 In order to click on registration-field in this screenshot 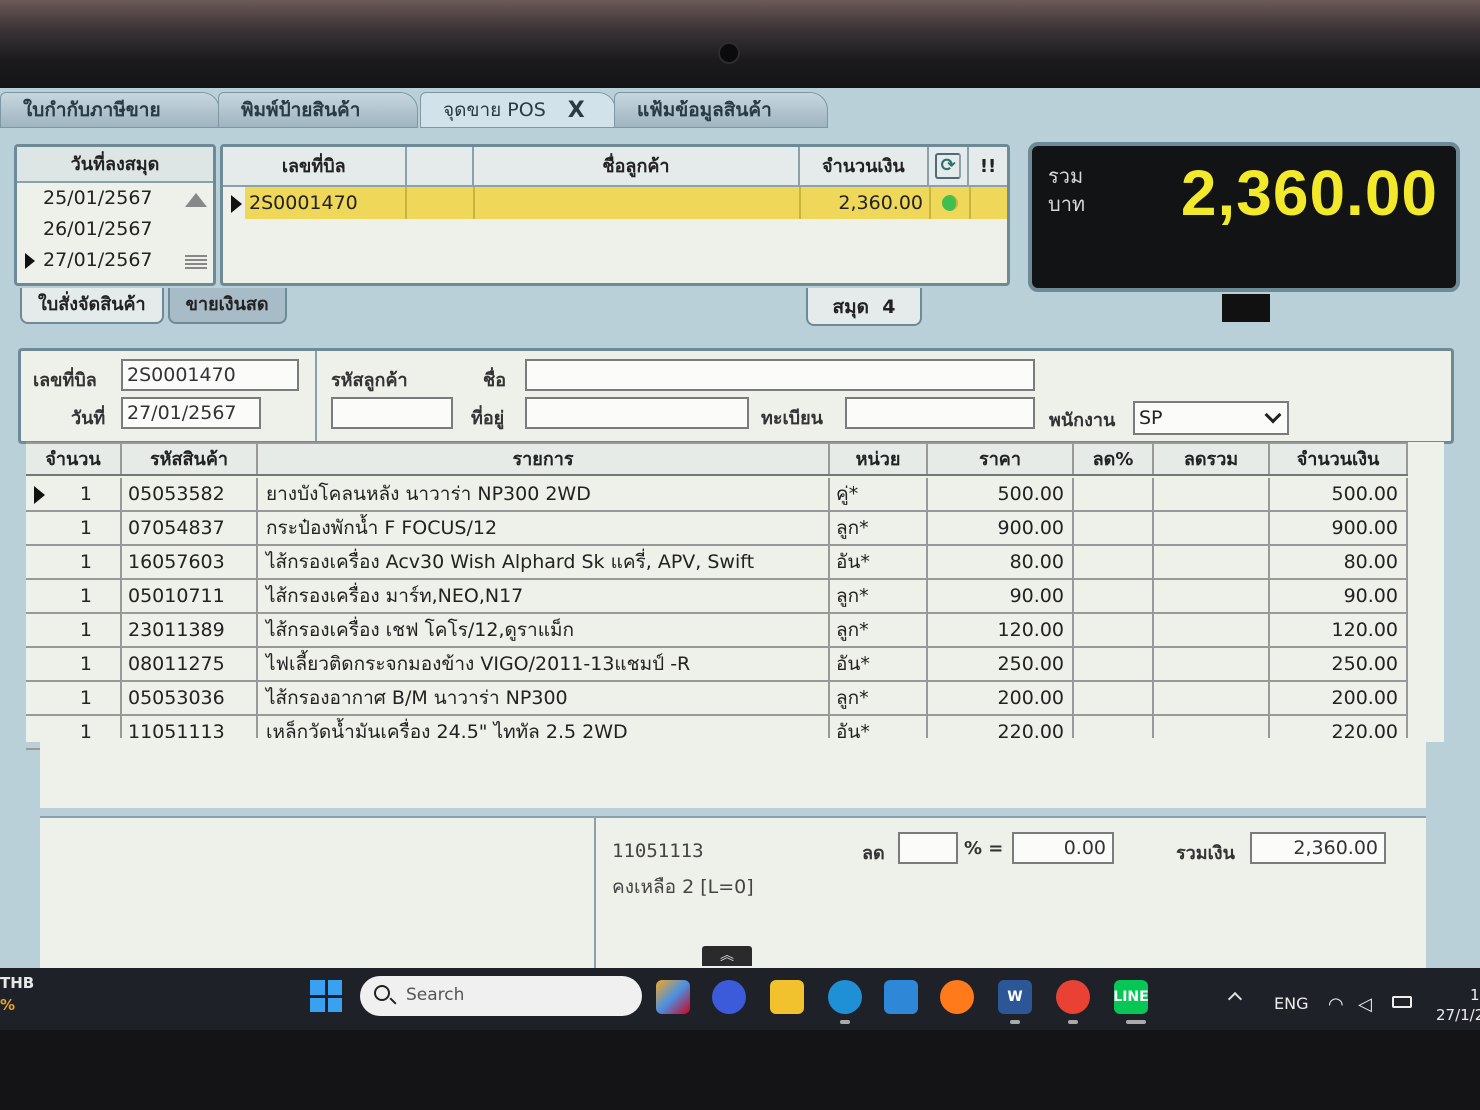, I will do `click(940, 413)`.